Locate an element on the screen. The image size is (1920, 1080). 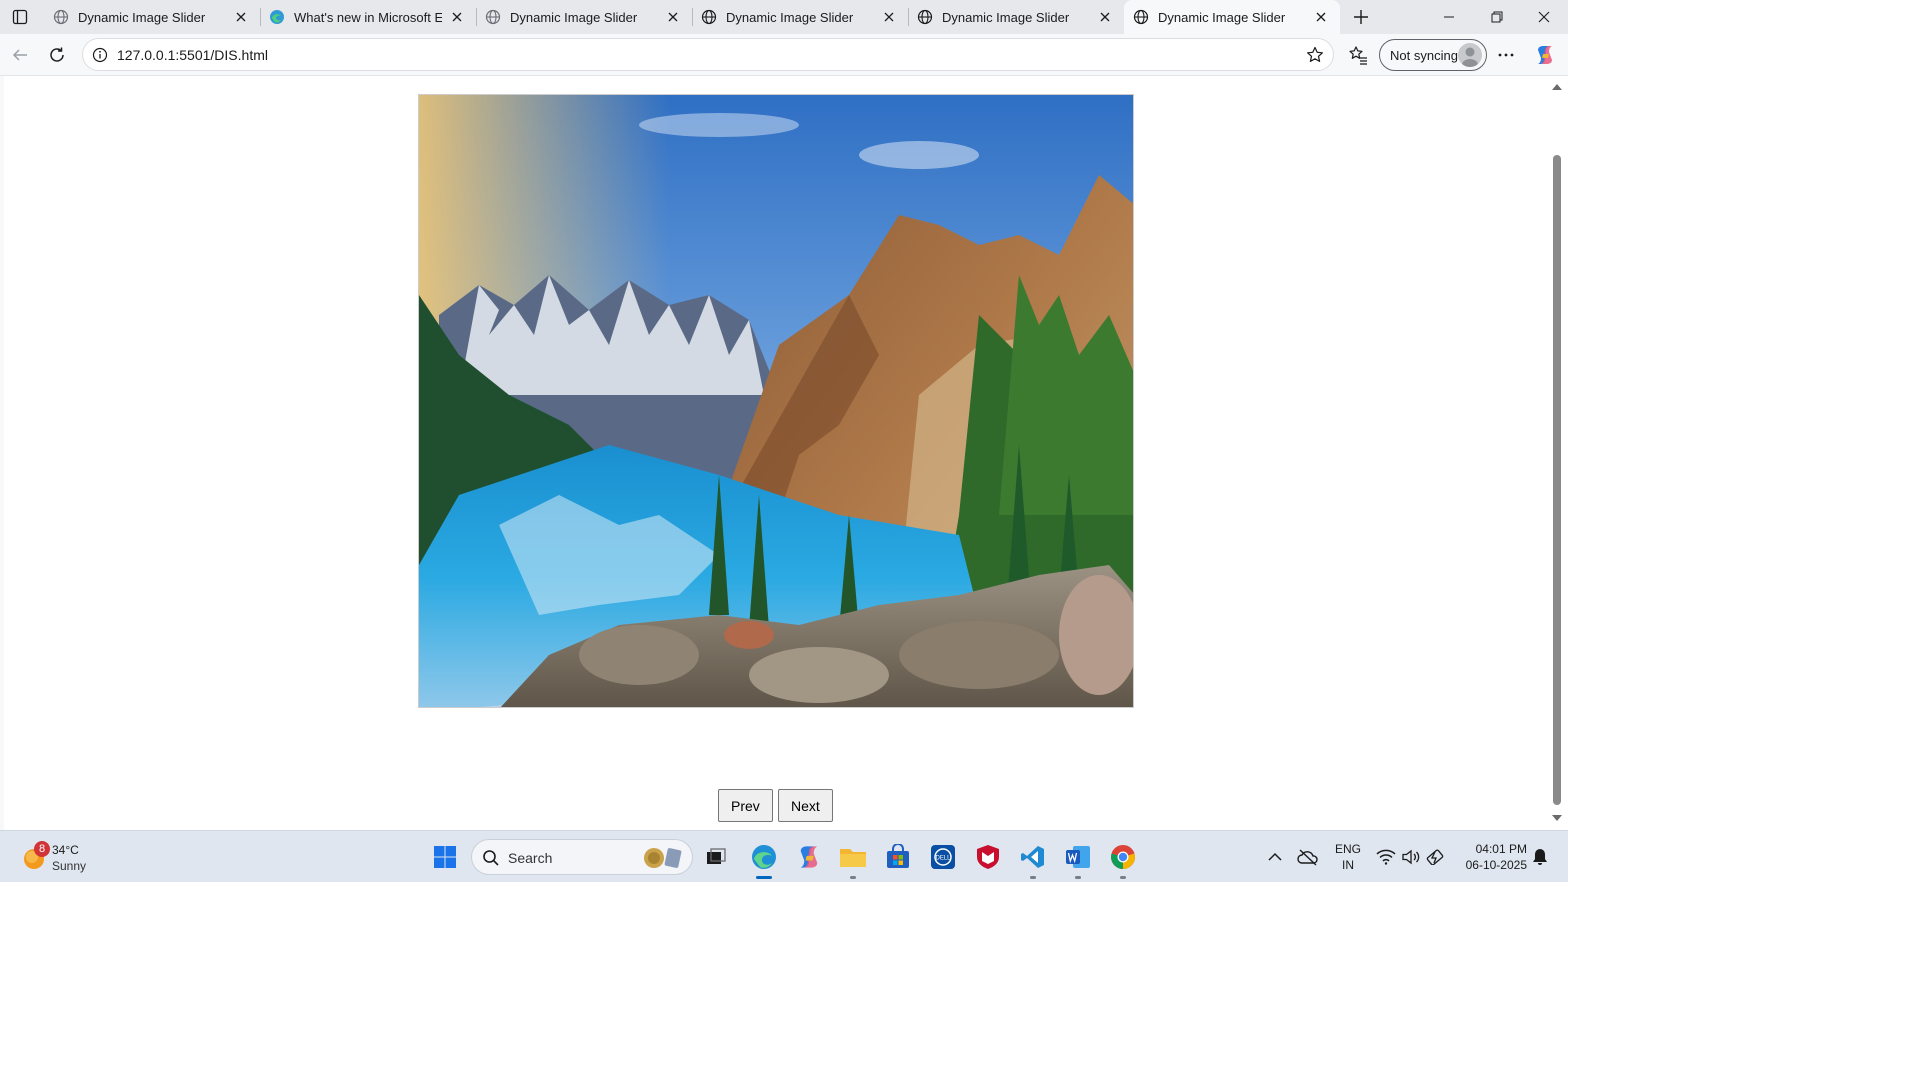
taskbar-word is located at coordinates (1078, 859).